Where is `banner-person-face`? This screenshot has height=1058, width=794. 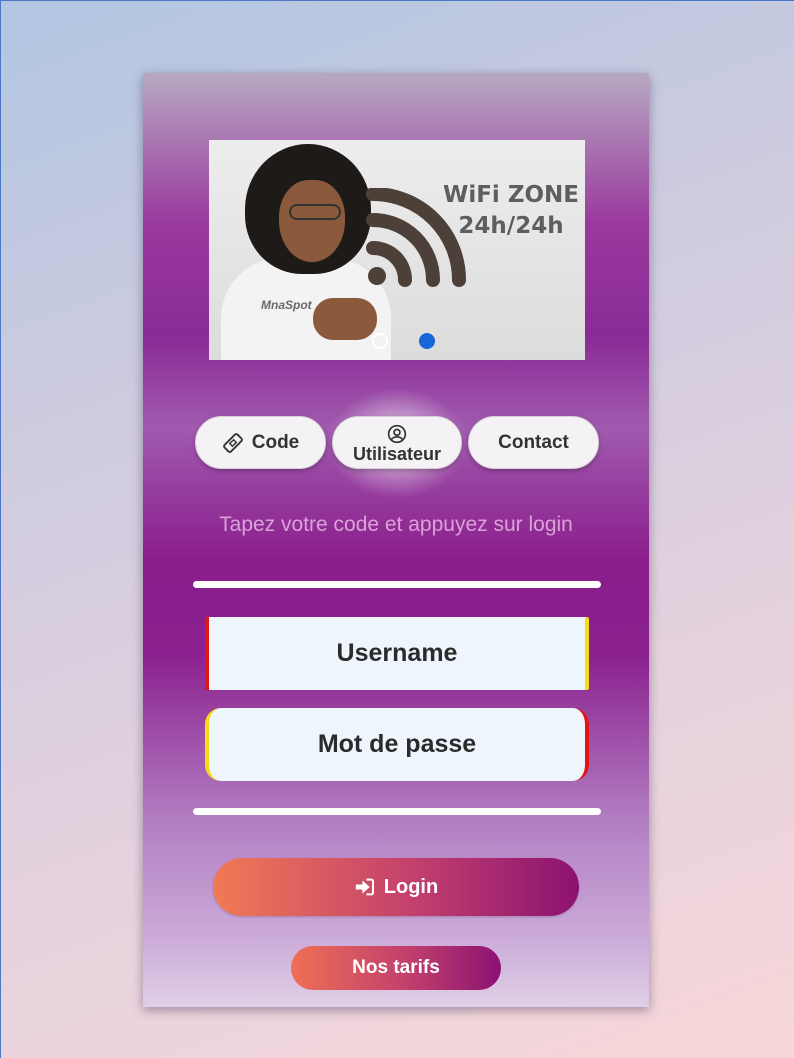
banner-person-face is located at coordinates (312, 221).